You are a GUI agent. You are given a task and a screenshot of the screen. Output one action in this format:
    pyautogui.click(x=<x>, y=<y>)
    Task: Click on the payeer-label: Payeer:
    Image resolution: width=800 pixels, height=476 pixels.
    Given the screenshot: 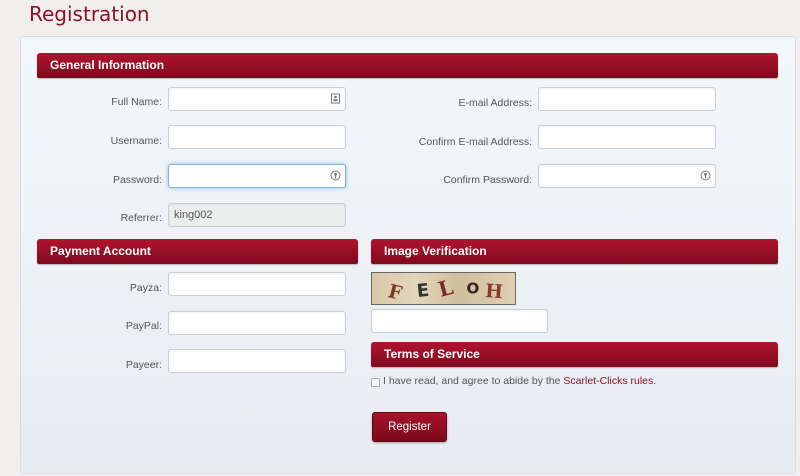 What is the action you would take?
    pyautogui.click(x=143, y=365)
    